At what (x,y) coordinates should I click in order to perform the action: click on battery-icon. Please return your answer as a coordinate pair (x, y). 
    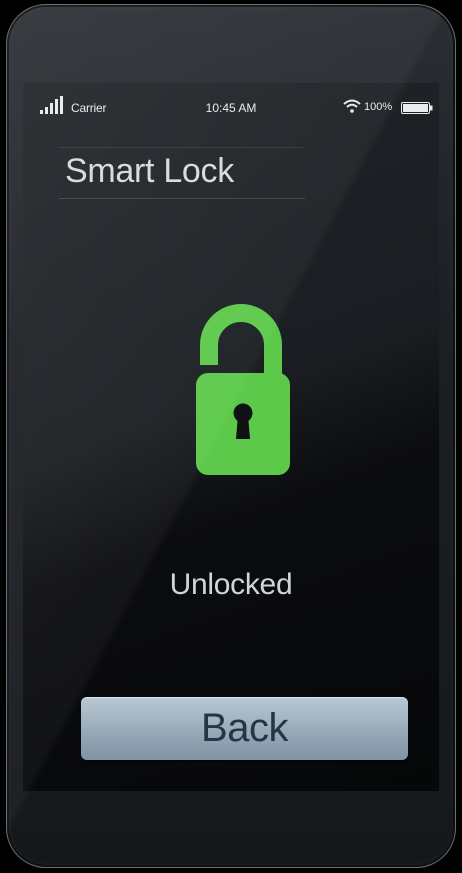
    Looking at the image, I should click on (417, 108).